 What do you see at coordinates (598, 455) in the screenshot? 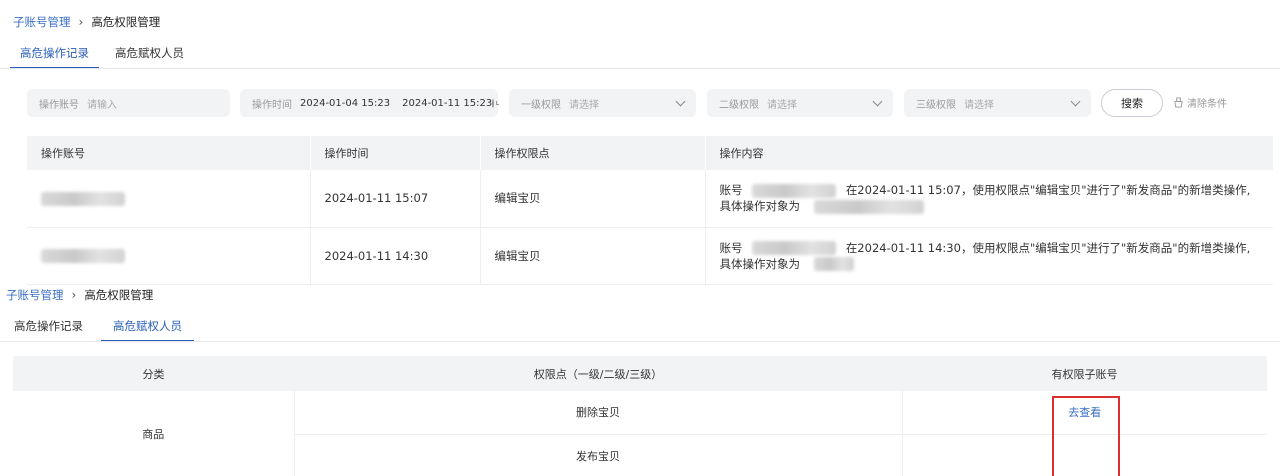
I see `permission-cell: 发布宝贝` at bounding box center [598, 455].